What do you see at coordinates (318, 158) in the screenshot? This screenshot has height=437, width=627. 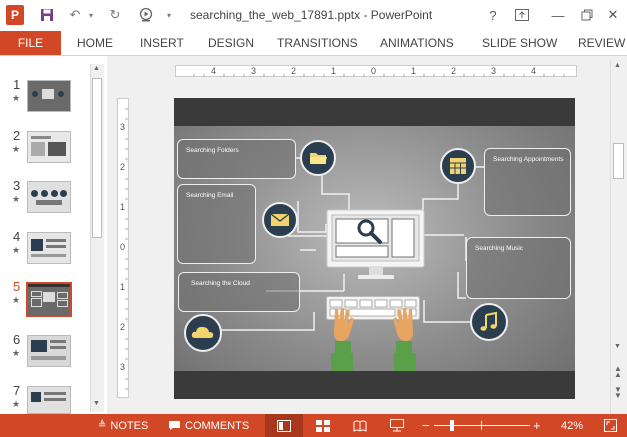 I see `folder-icon` at bounding box center [318, 158].